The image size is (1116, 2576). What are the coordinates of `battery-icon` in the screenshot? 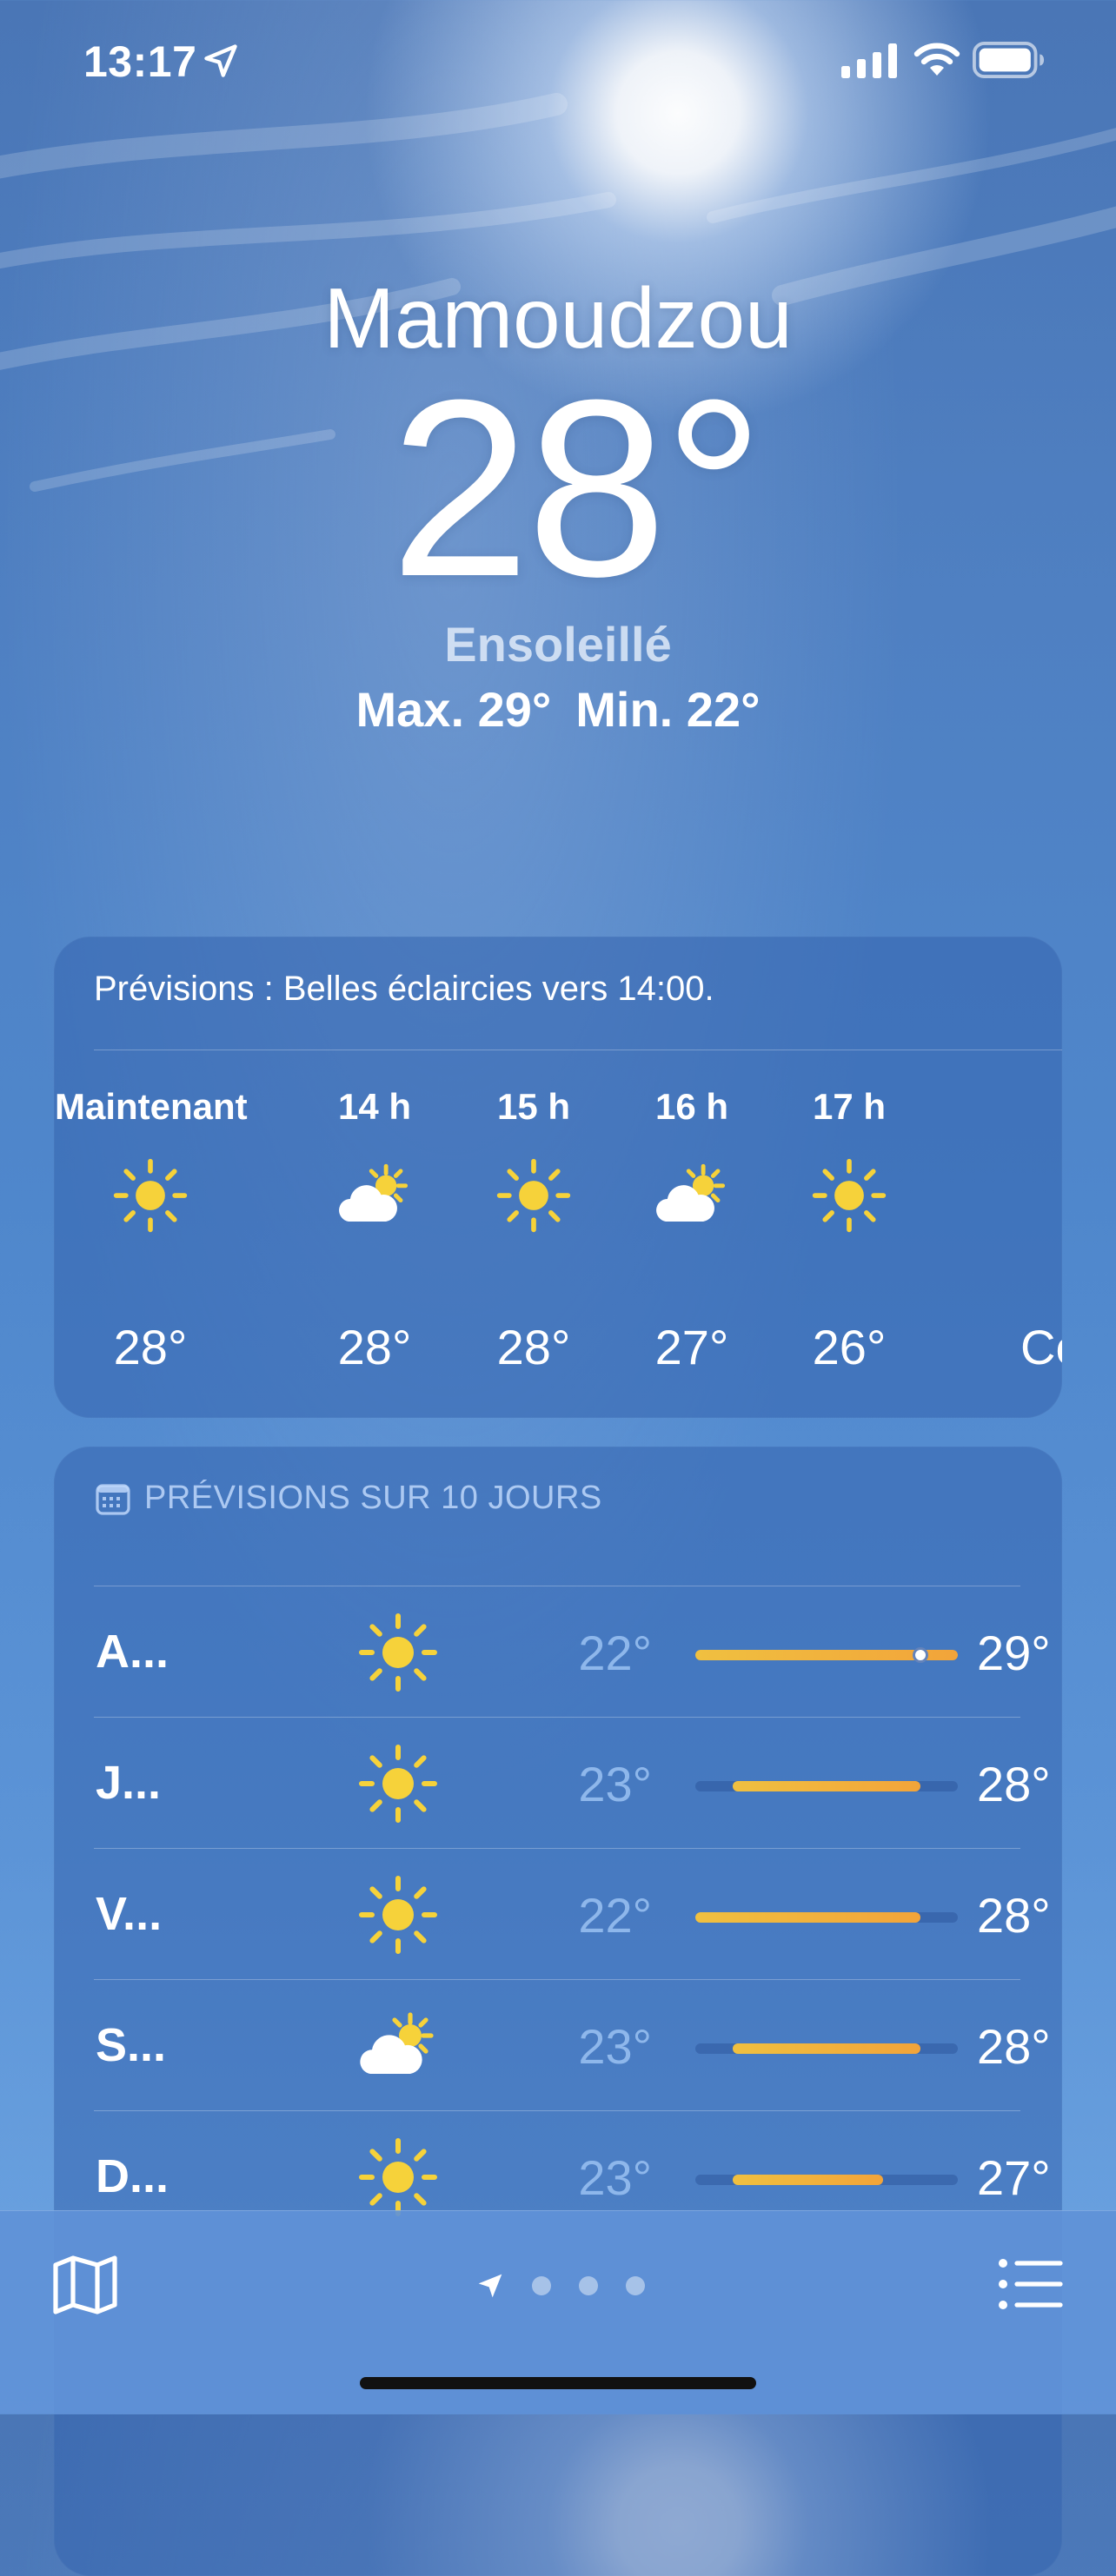 It's located at (1009, 60).